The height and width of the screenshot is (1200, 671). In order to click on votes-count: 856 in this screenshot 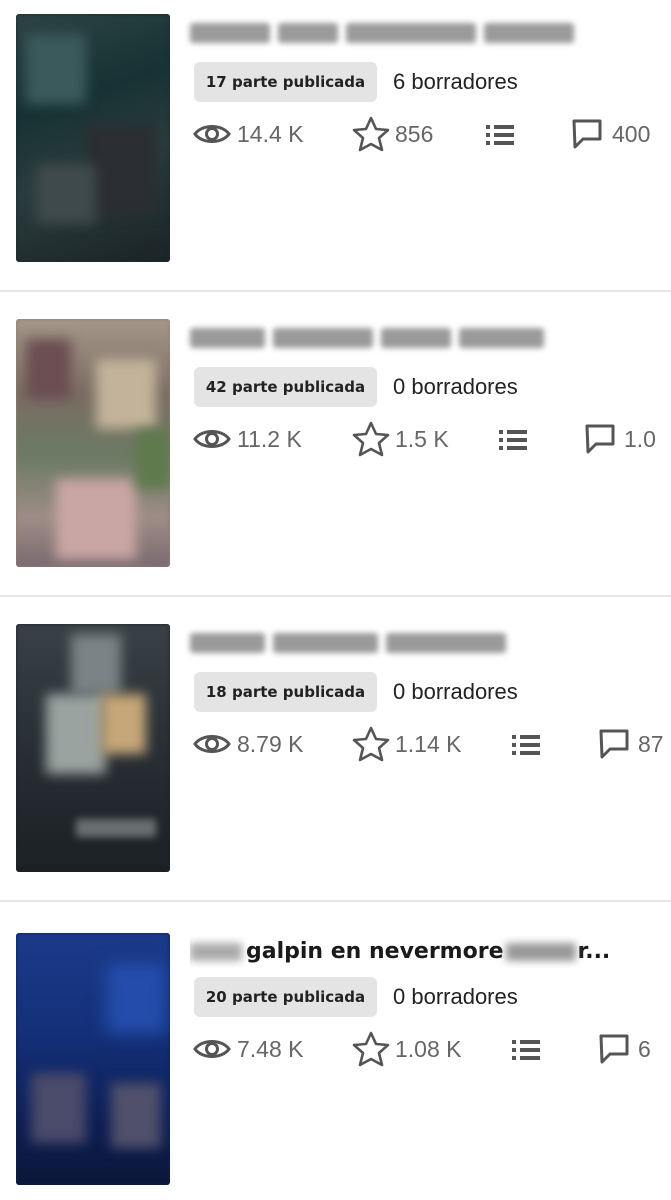, I will do `click(414, 134)`.